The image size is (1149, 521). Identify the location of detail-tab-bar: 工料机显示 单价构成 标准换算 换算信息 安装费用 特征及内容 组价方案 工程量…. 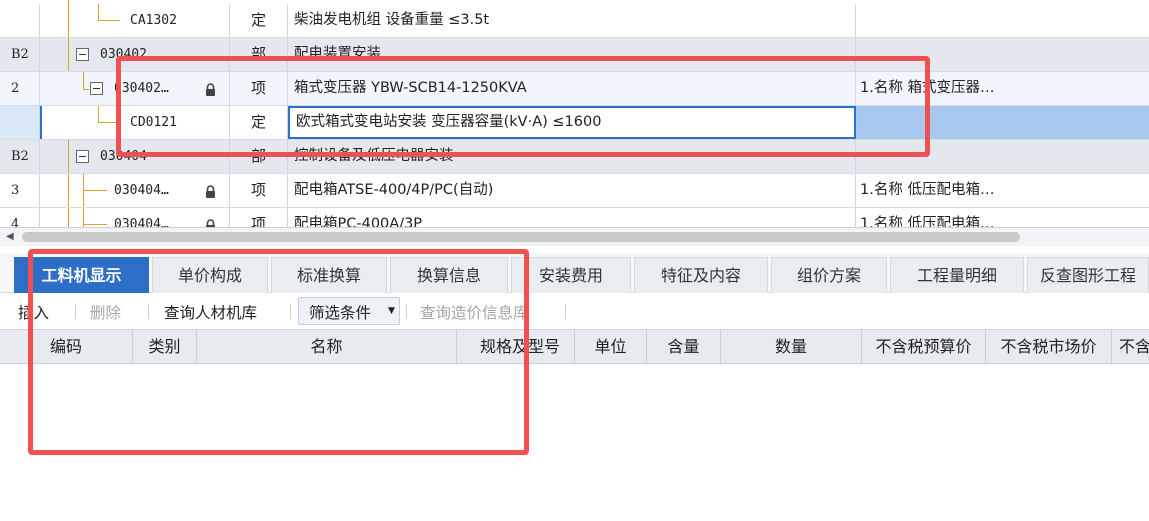
(574, 273).